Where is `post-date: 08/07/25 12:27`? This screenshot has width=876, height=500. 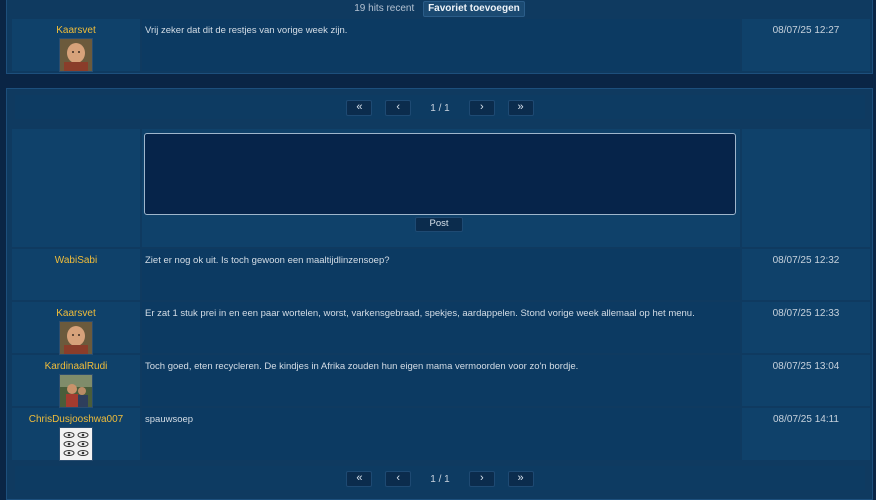 post-date: 08/07/25 12:27 is located at coordinates (806, 30).